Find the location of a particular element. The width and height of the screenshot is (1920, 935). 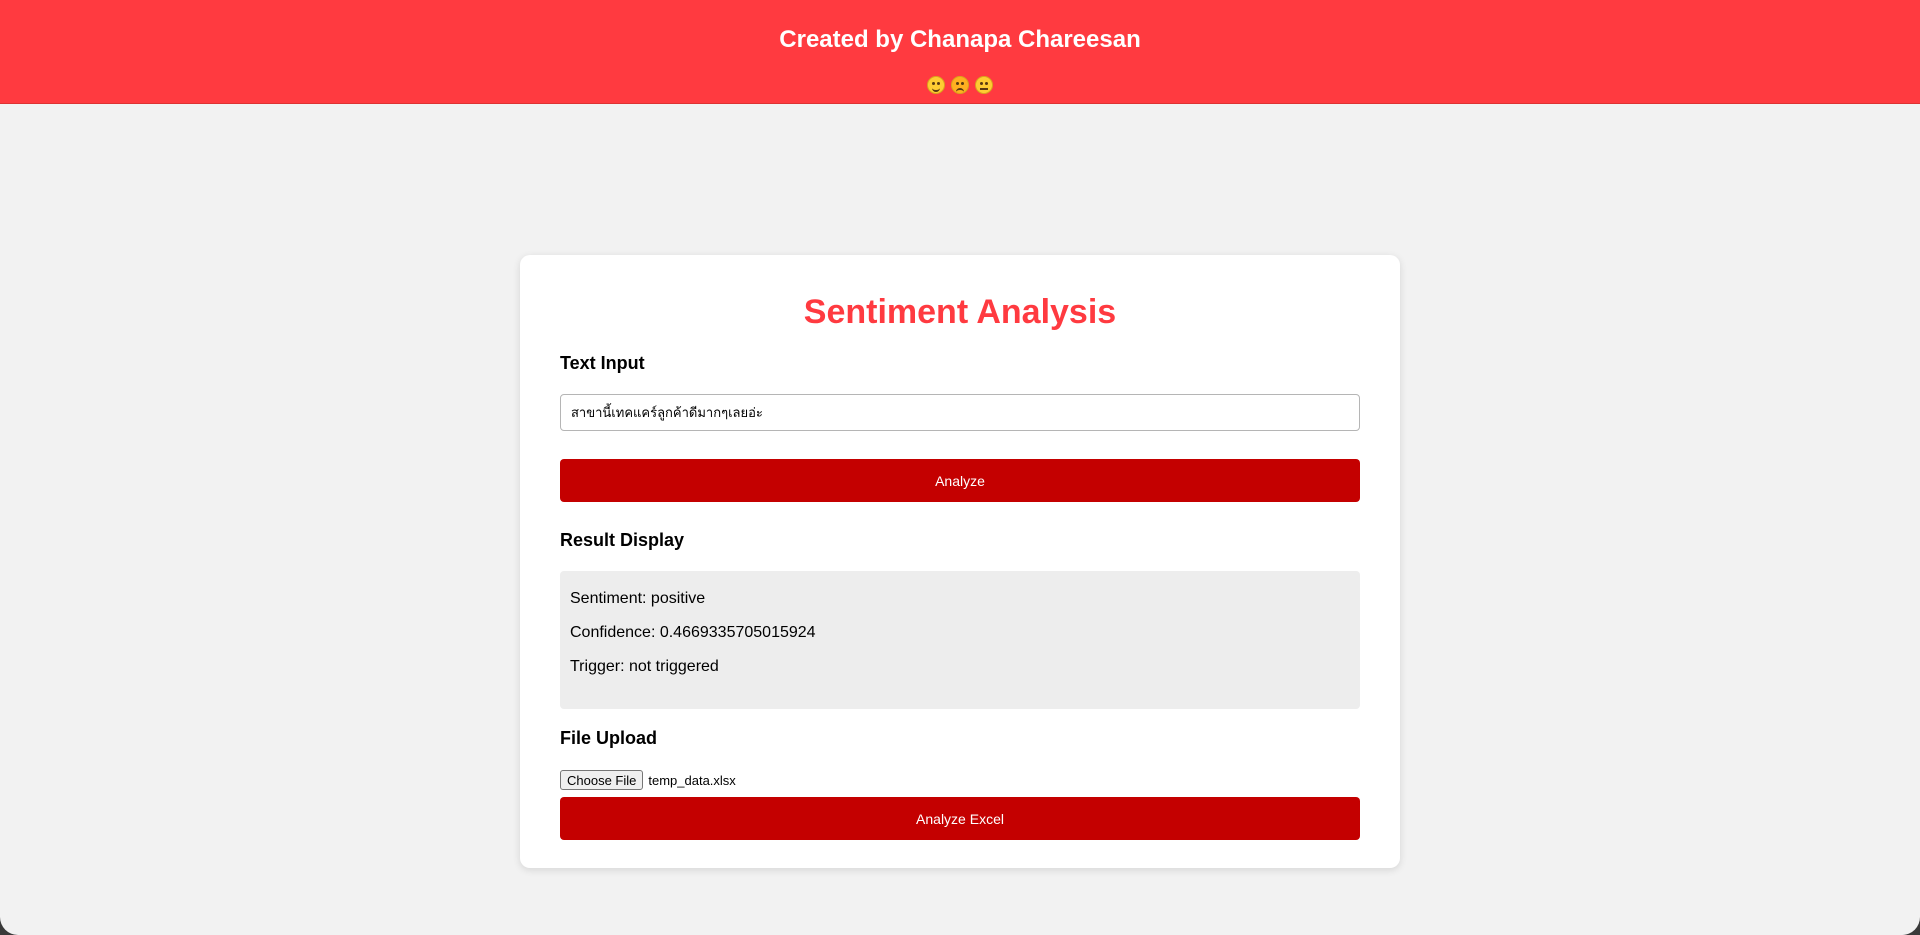

file-input: Choose File temp_data.xlsx is located at coordinates (648, 780).